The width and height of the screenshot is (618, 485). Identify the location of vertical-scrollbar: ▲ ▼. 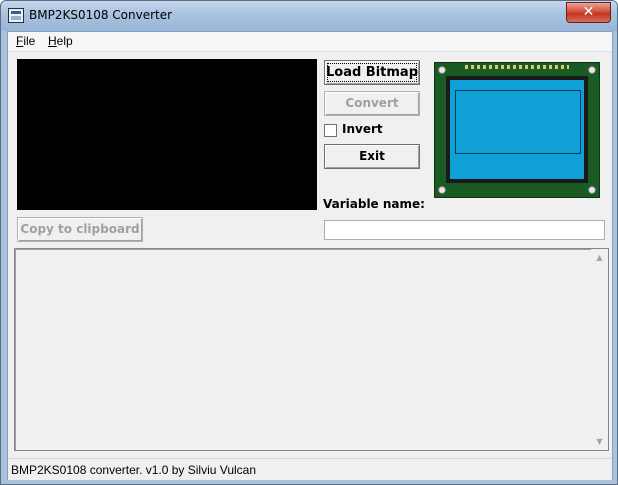
(599, 349).